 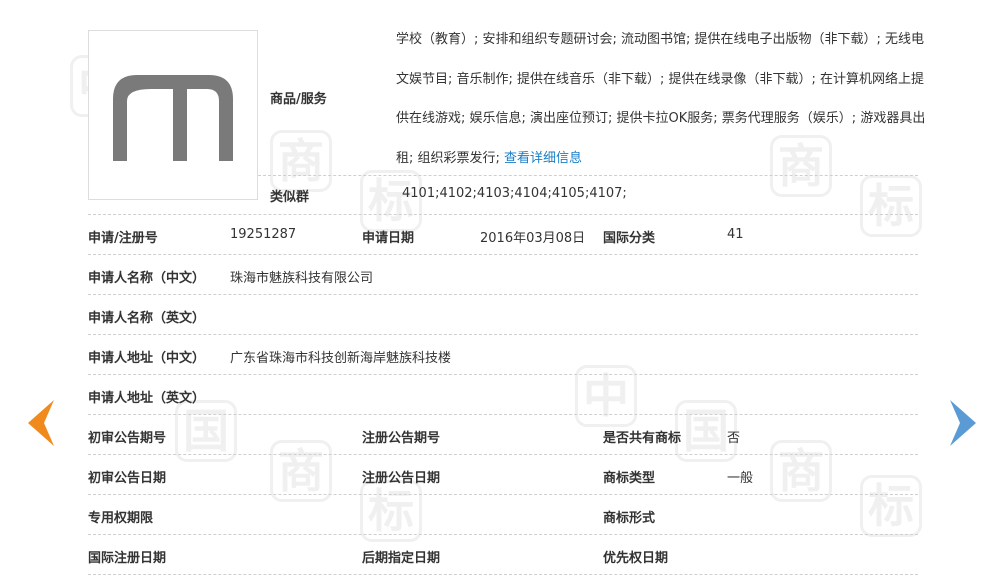 What do you see at coordinates (629, 518) in the screenshot?
I see `tm-form-label: 商标形式` at bounding box center [629, 518].